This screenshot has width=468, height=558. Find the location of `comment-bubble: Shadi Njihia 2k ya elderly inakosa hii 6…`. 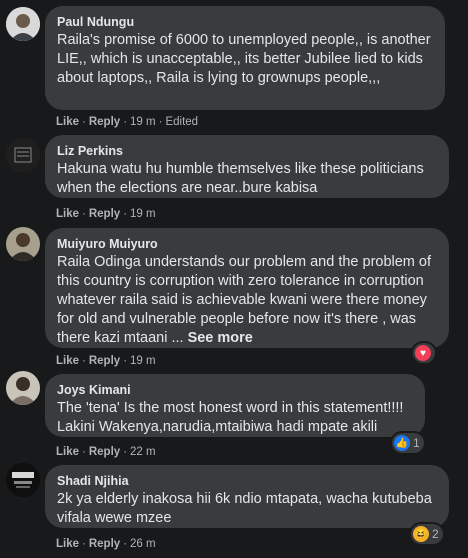

comment-bubble: Shadi Njihia 2k ya elderly inakosa hii 6… is located at coordinates (247, 496).